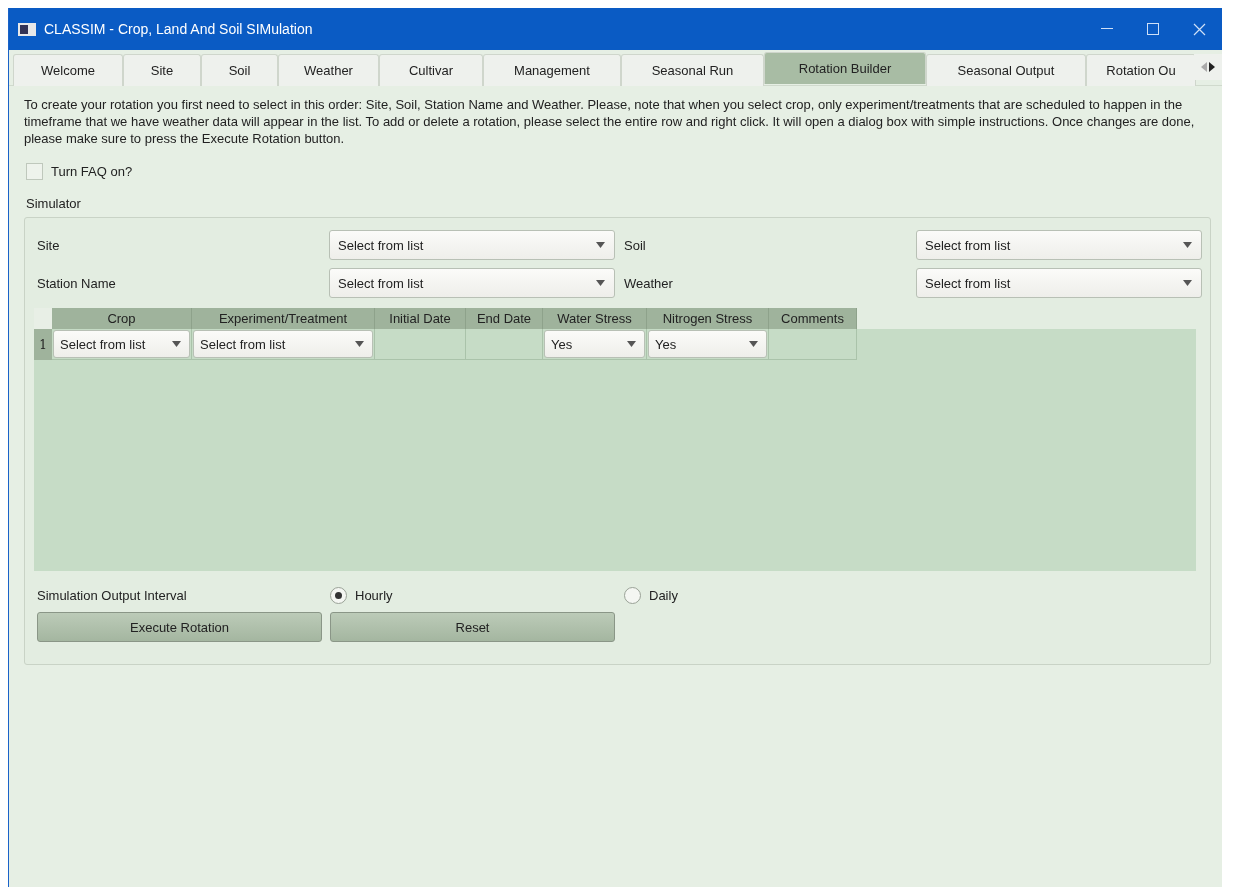  What do you see at coordinates (34, 171) in the screenshot?
I see `faq-checkbox` at bounding box center [34, 171].